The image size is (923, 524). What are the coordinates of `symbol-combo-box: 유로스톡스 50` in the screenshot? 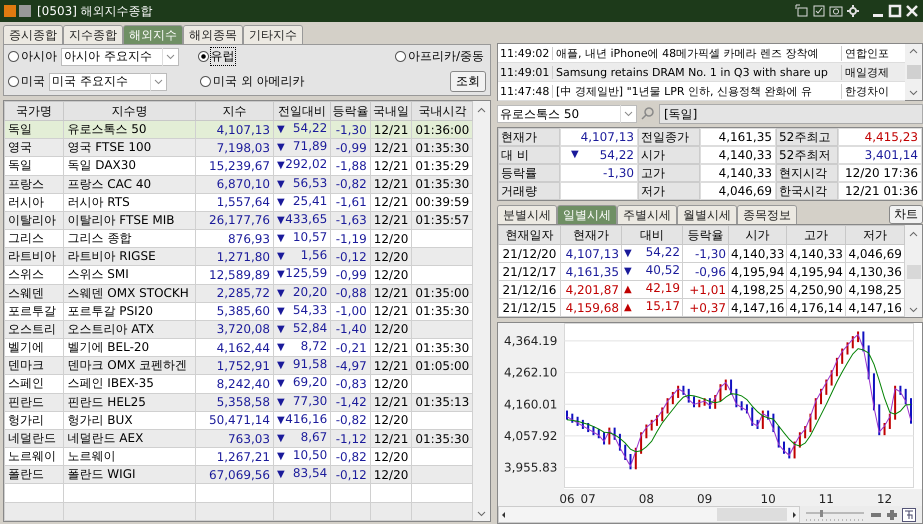 It's located at (567, 114).